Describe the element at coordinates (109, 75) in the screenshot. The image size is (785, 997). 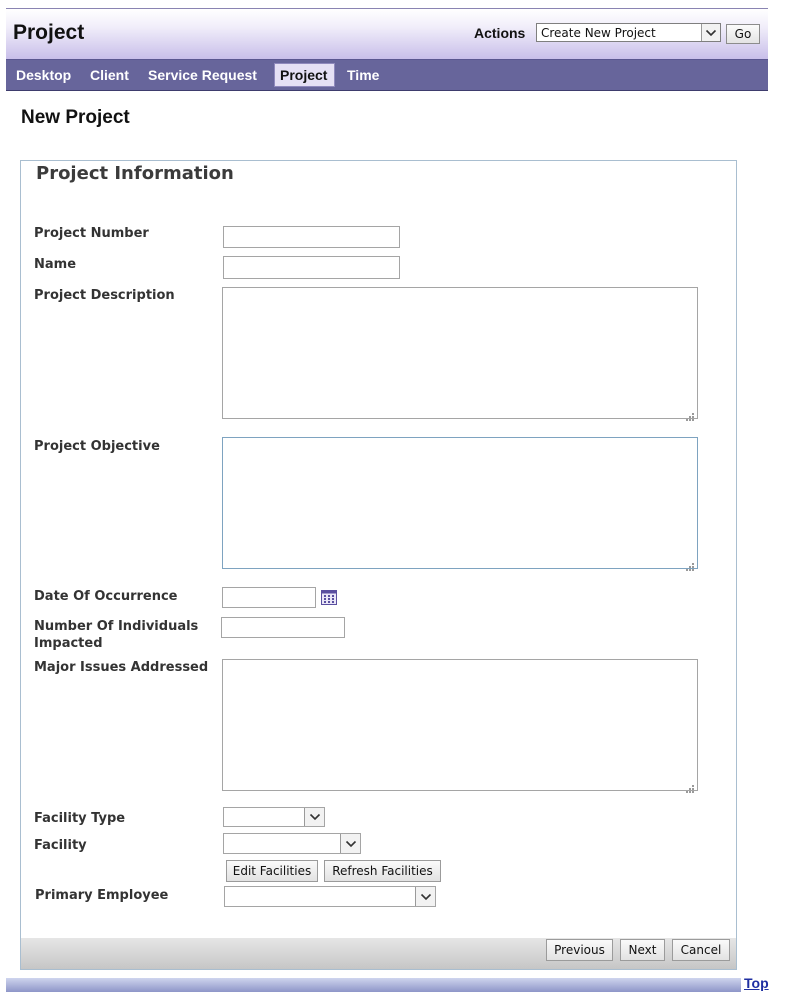
I see `nav-item-client: Client` at that location.